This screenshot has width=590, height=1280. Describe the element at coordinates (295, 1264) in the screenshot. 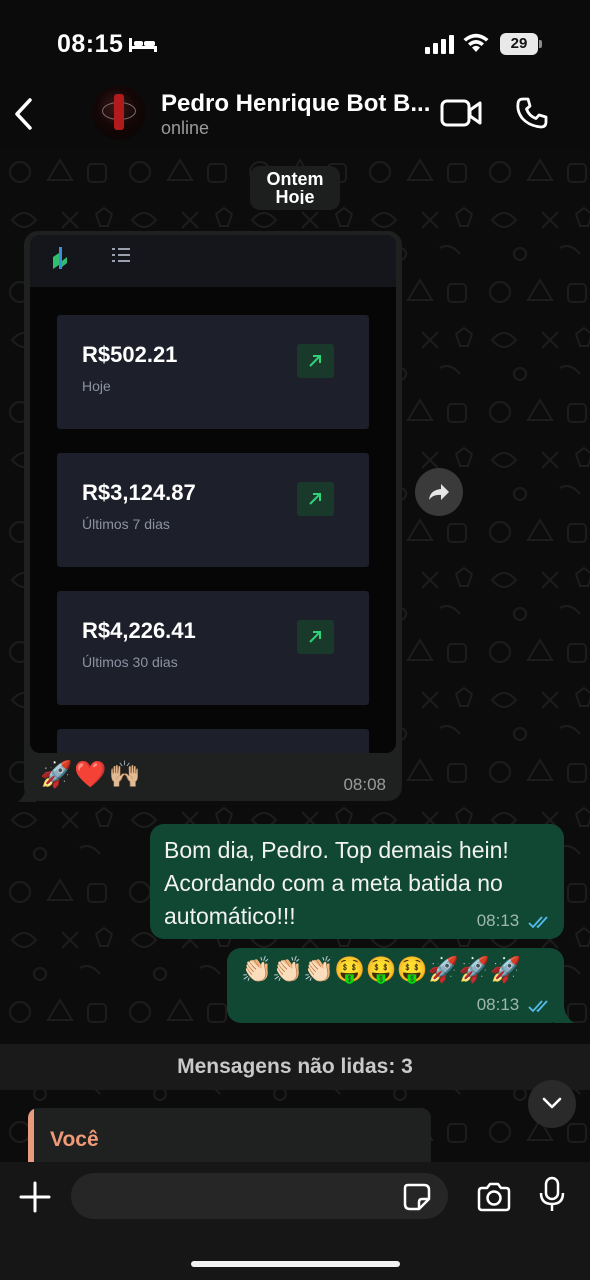

I see `home-indicator` at that location.